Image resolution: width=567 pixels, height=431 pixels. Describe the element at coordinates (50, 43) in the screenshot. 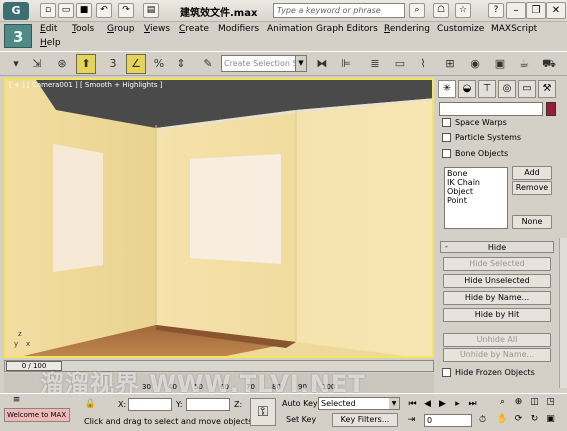

I see `menu-help: Help` at that location.